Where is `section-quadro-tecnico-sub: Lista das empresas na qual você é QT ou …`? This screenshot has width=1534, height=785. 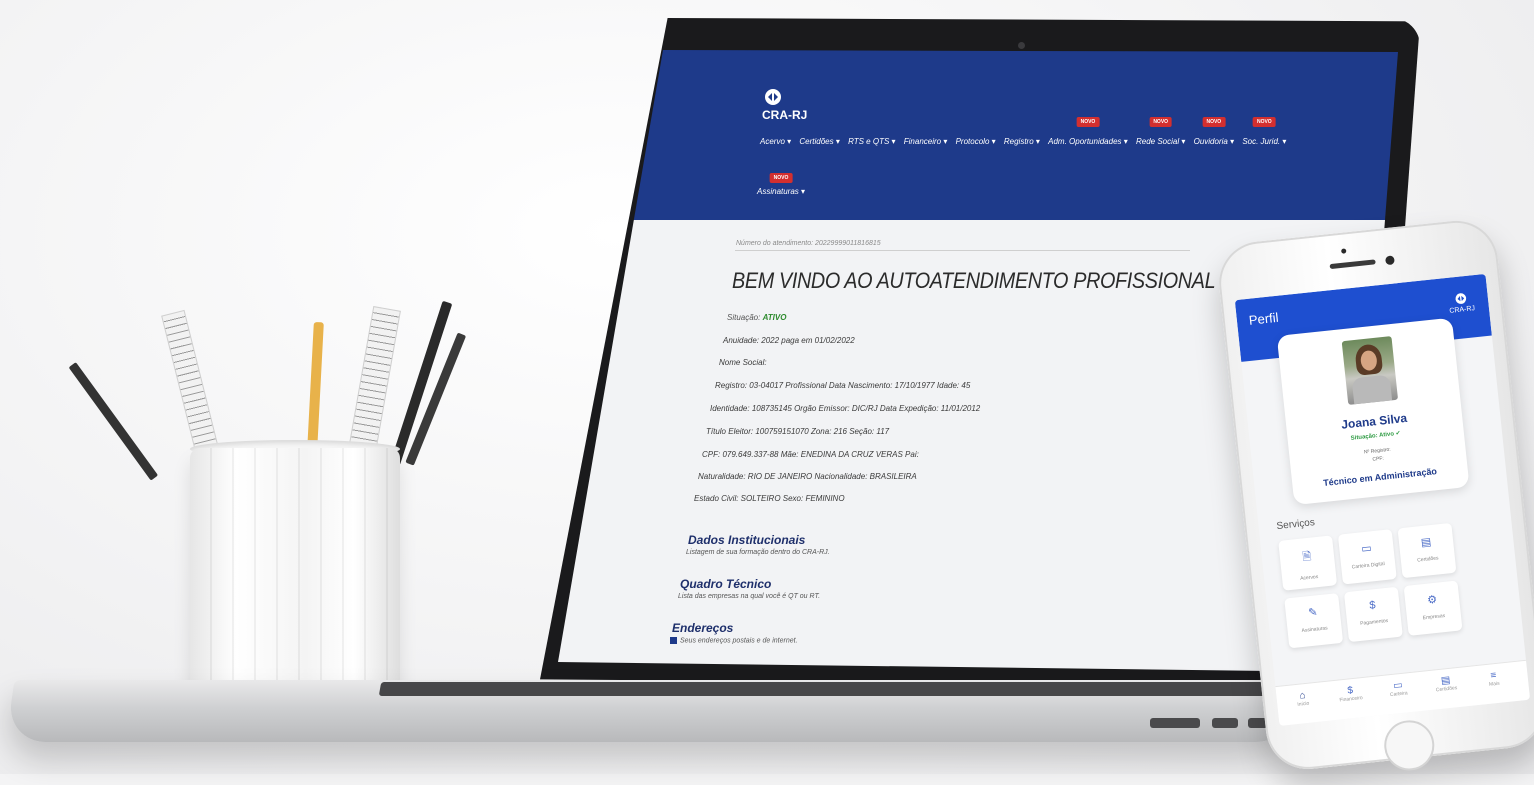
section-quadro-tecnico-sub: Lista das empresas na qual você é QT ou … is located at coordinates (749, 596).